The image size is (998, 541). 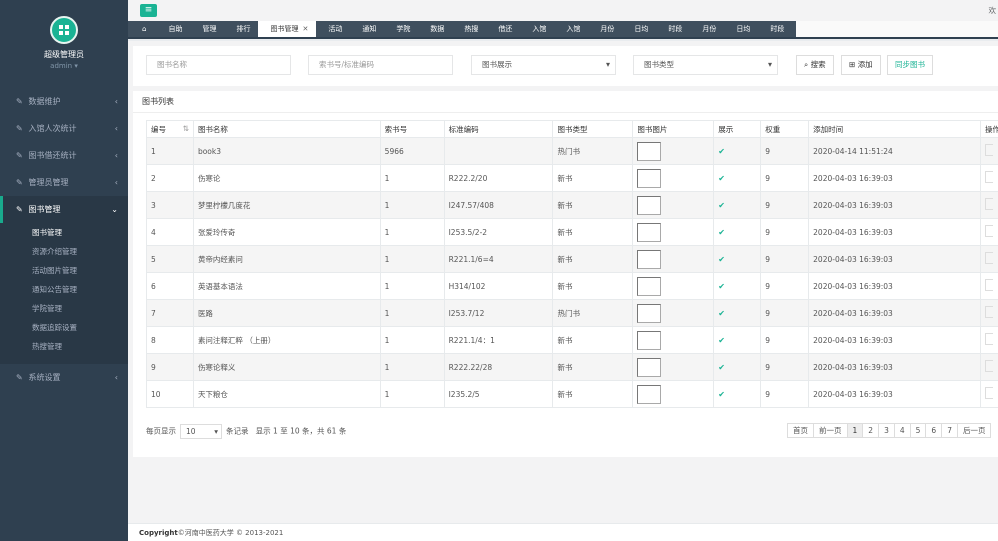 I want to click on page-button: 1, so click(x=855, y=430).